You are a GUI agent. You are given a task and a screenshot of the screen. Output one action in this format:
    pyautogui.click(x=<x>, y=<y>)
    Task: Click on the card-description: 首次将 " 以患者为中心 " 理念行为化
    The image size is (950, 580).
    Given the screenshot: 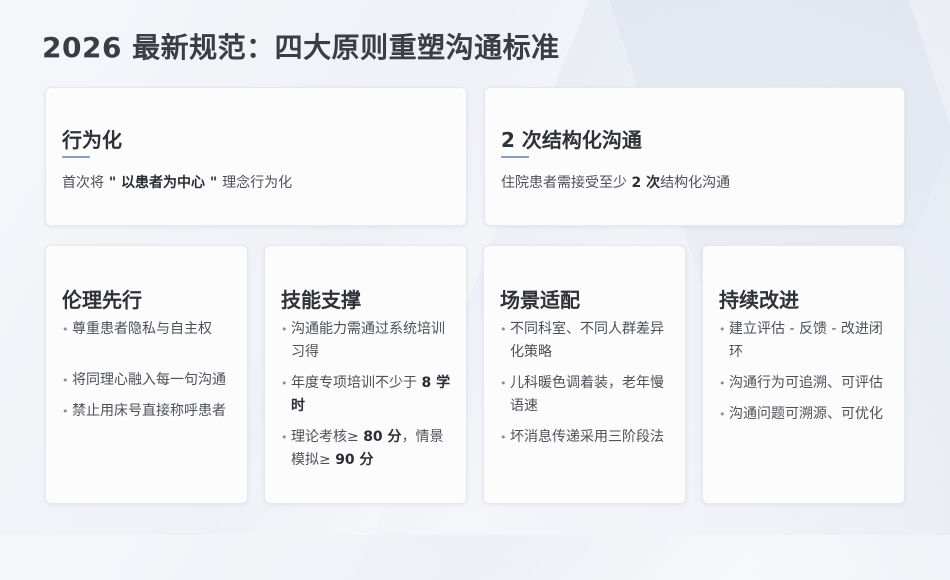 What is the action you would take?
    pyautogui.click(x=177, y=182)
    